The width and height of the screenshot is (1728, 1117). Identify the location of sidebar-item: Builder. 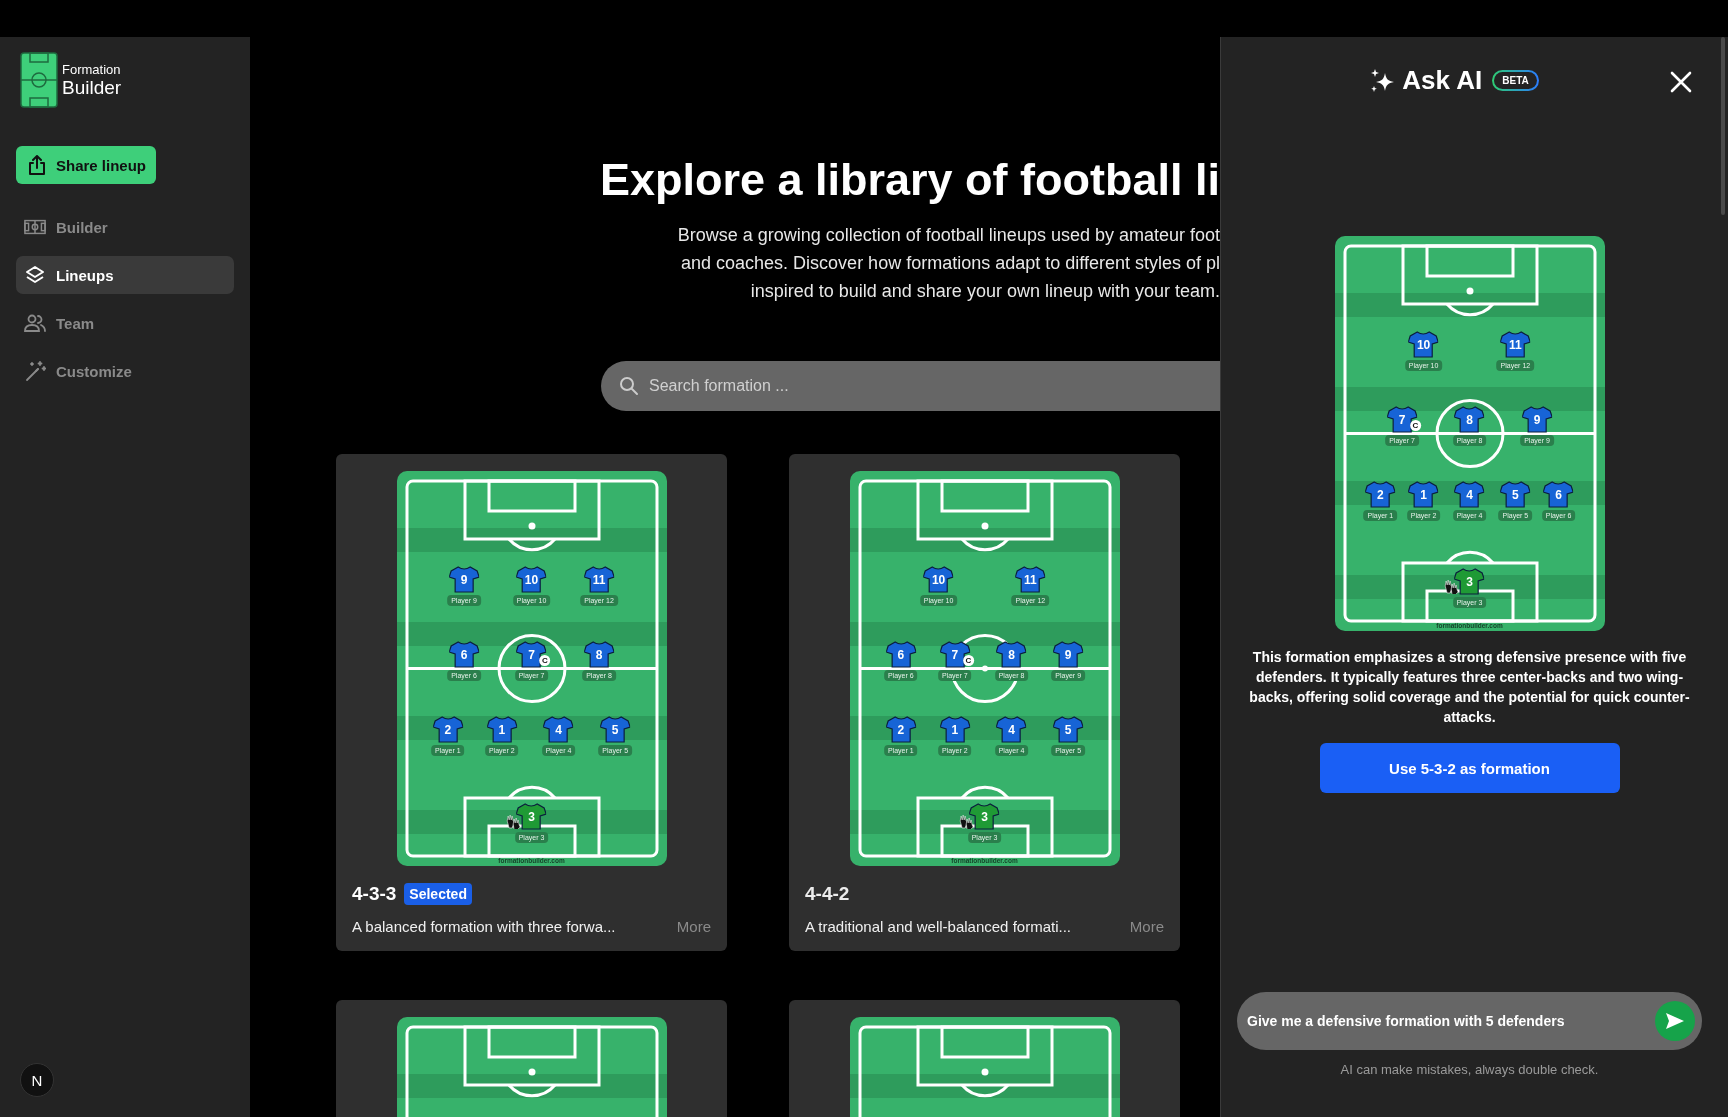
(125, 227).